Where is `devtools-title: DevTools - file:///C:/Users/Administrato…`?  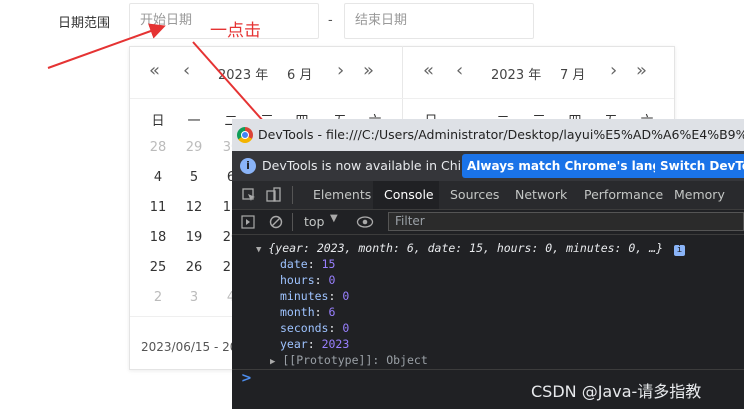 devtools-title: DevTools - file:///C:/Users/Administrato… is located at coordinates (501, 134).